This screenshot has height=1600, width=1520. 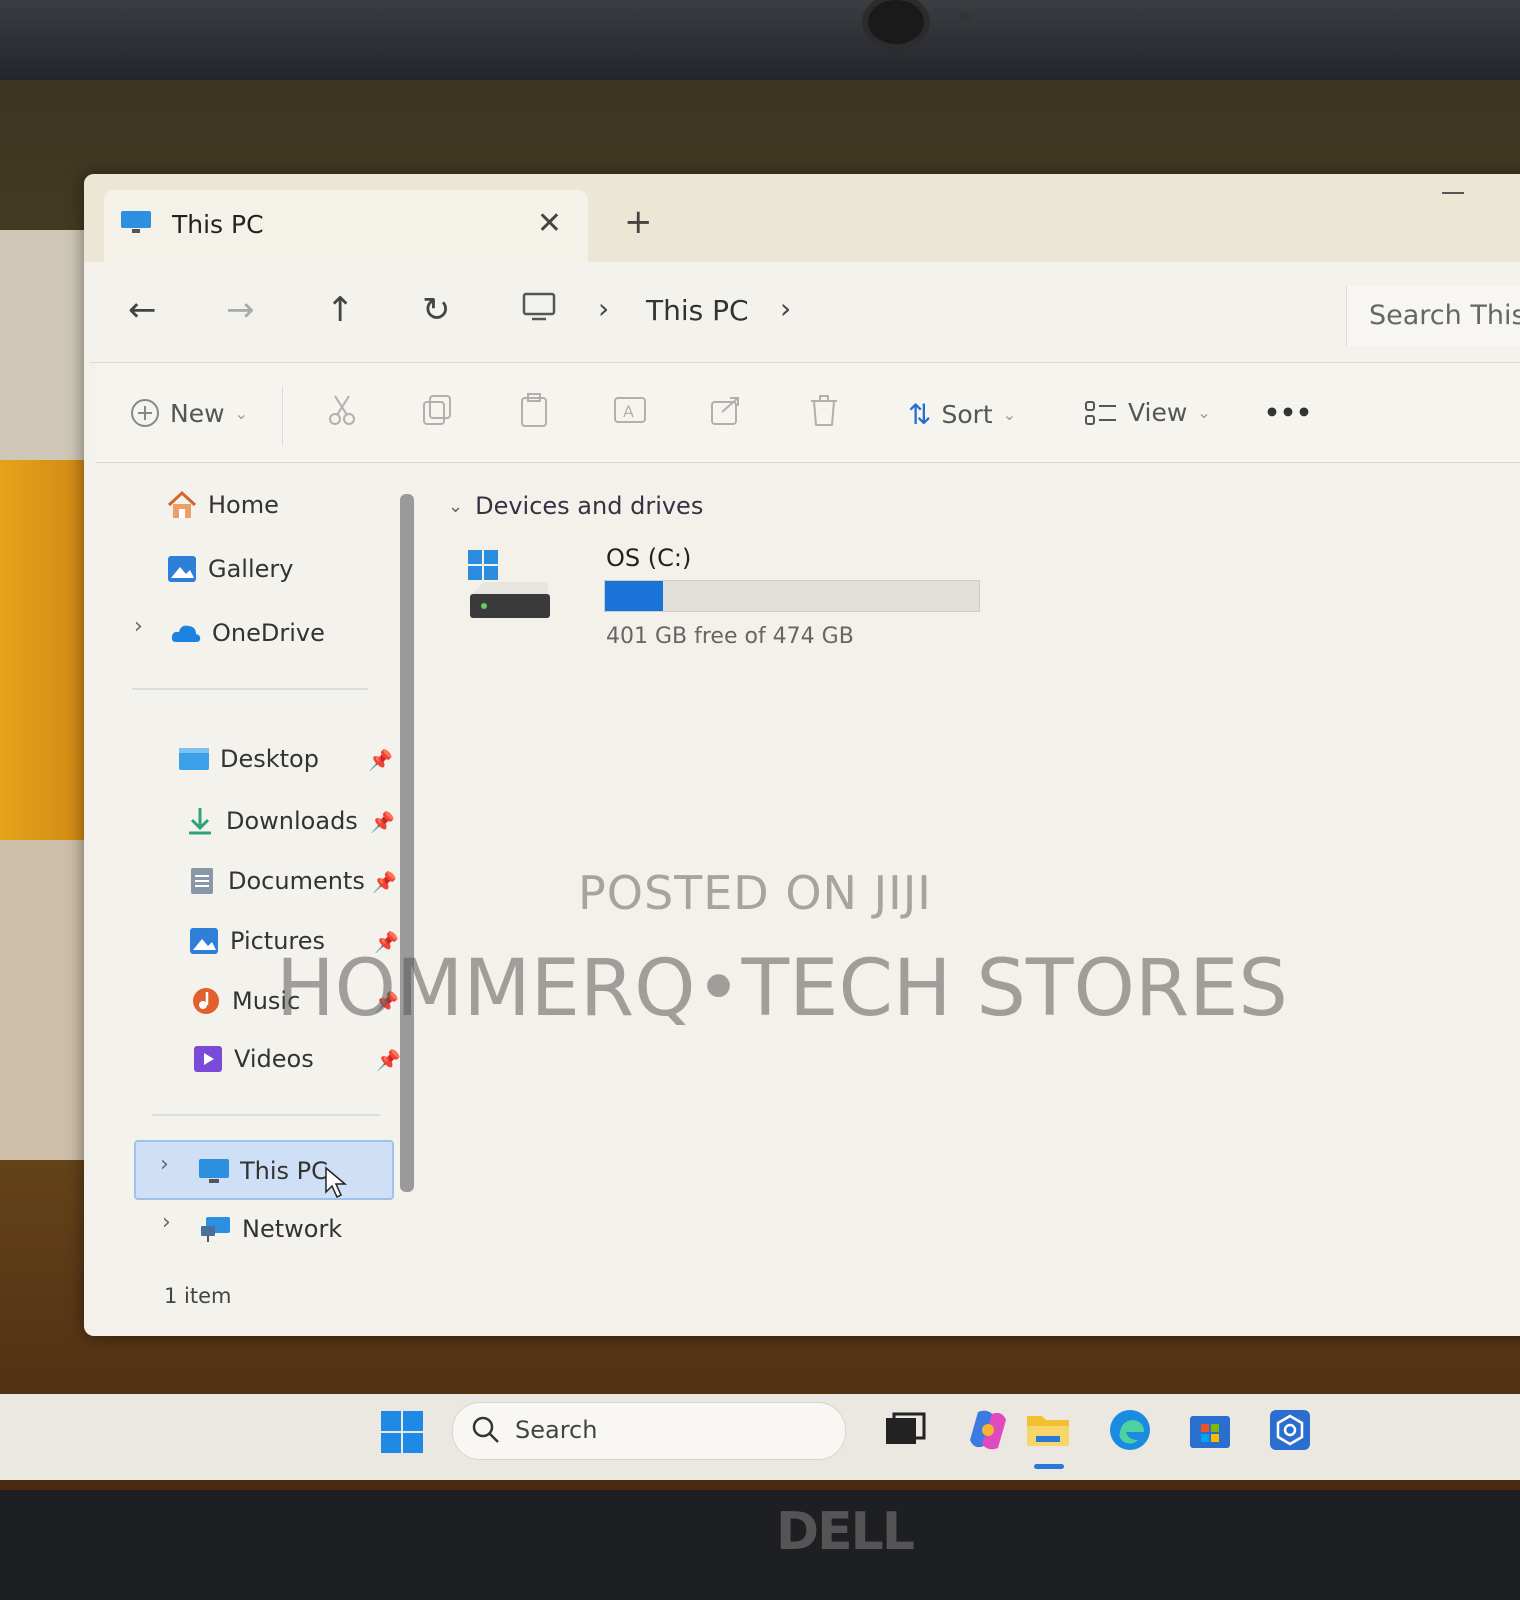 What do you see at coordinates (805, 312) in the screenshot?
I see `navigation-bar: ← → ↑ ↻ › This PC › Search This PC` at bounding box center [805, 312].